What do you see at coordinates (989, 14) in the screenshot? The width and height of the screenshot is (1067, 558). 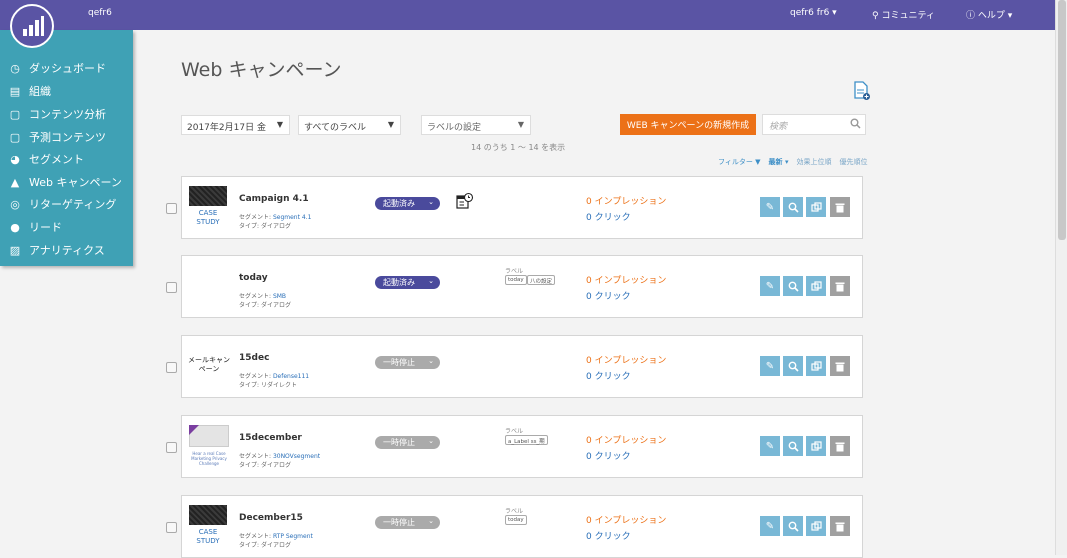 I see `help-menu: ⓘ ヘルプ ▾` at bounding box center [989, 14].